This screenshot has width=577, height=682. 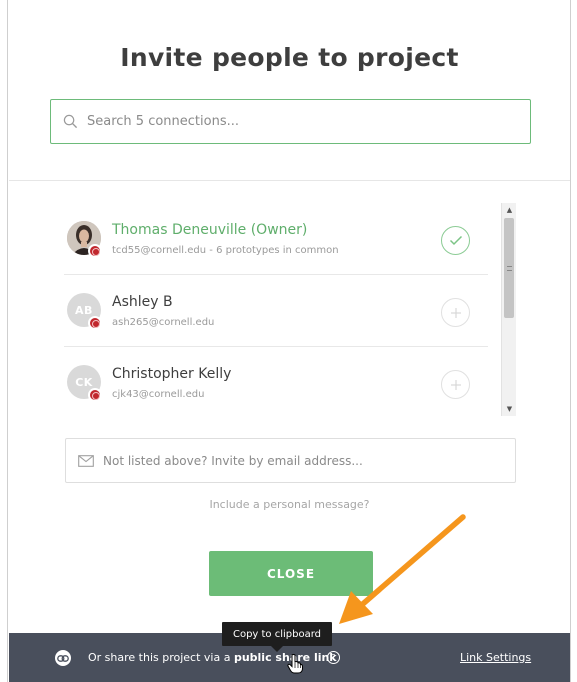 I want to click on scroll-up-arrow: ▲, so click(x=509, y=210).